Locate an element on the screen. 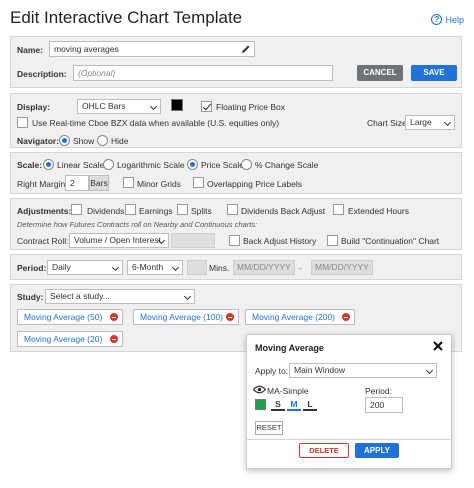 This screenshot has width=474, height=488. cancel-button: CANCEL is located at coordinates (380, 73).